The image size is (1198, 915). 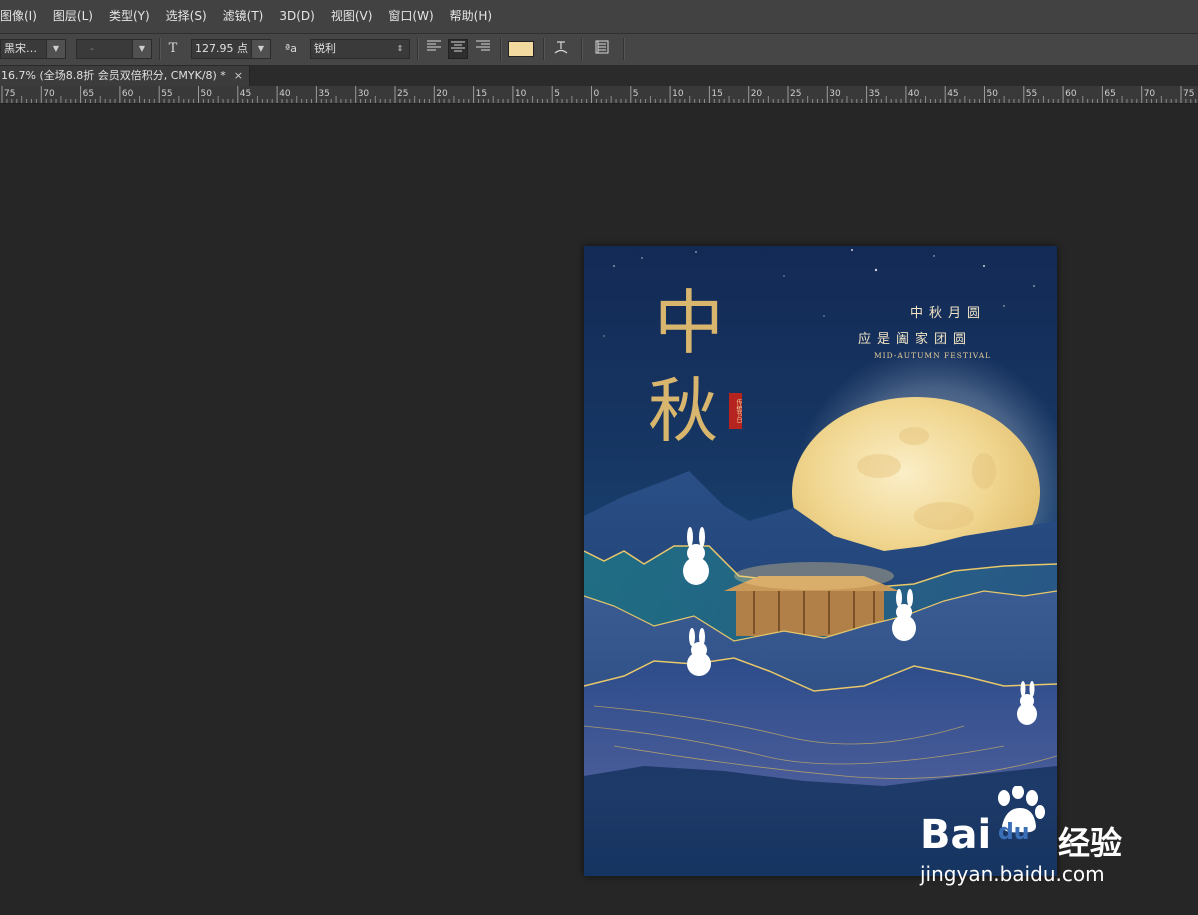 What do you see at coordinates (933, 355) in the screenshot?
I see `festival-english: MID-AUTUMN FESTIVAL` at bounding box center [933, 355].